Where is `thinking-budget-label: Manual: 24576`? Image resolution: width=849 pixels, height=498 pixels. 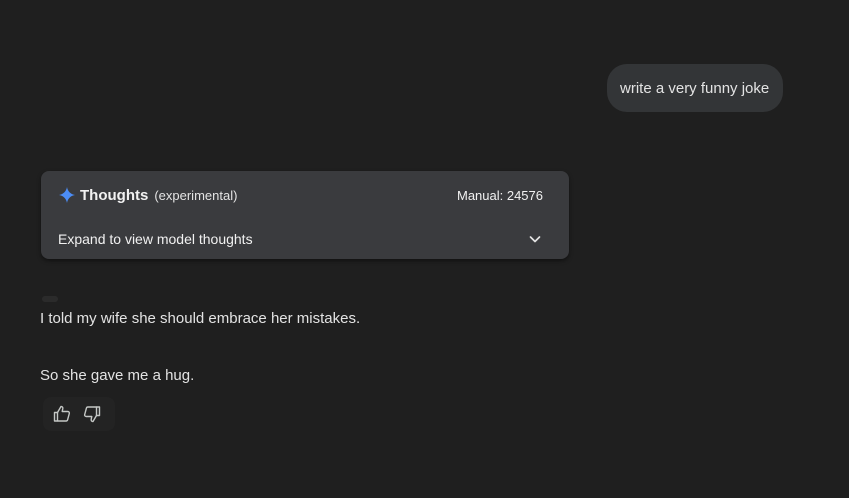 thinking-budget-label: Manual: 24576 is located at coordinates (499, 195).